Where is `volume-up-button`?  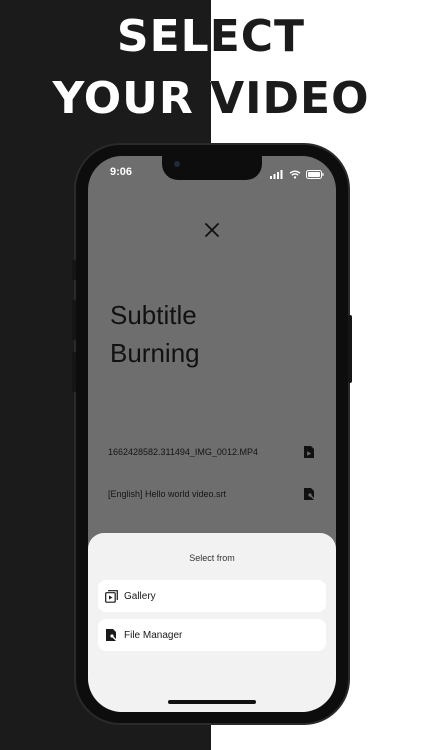
volume-up-button is located at coordinates (74, 320).